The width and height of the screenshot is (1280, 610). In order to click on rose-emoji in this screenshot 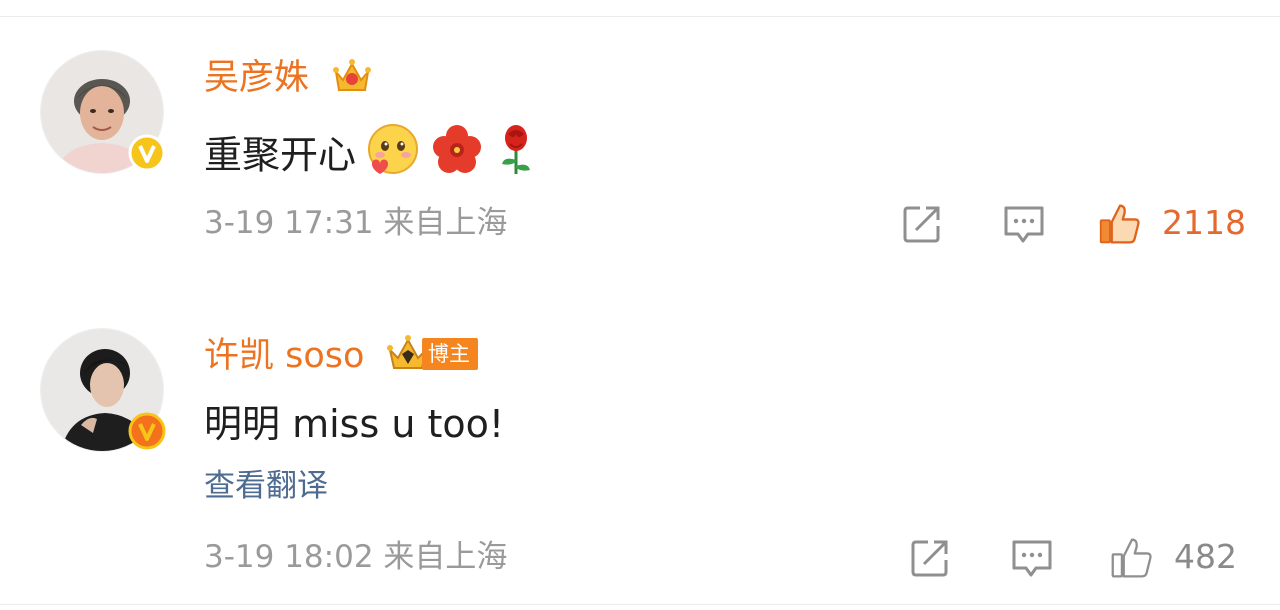, I will do `click(516, 154)`.